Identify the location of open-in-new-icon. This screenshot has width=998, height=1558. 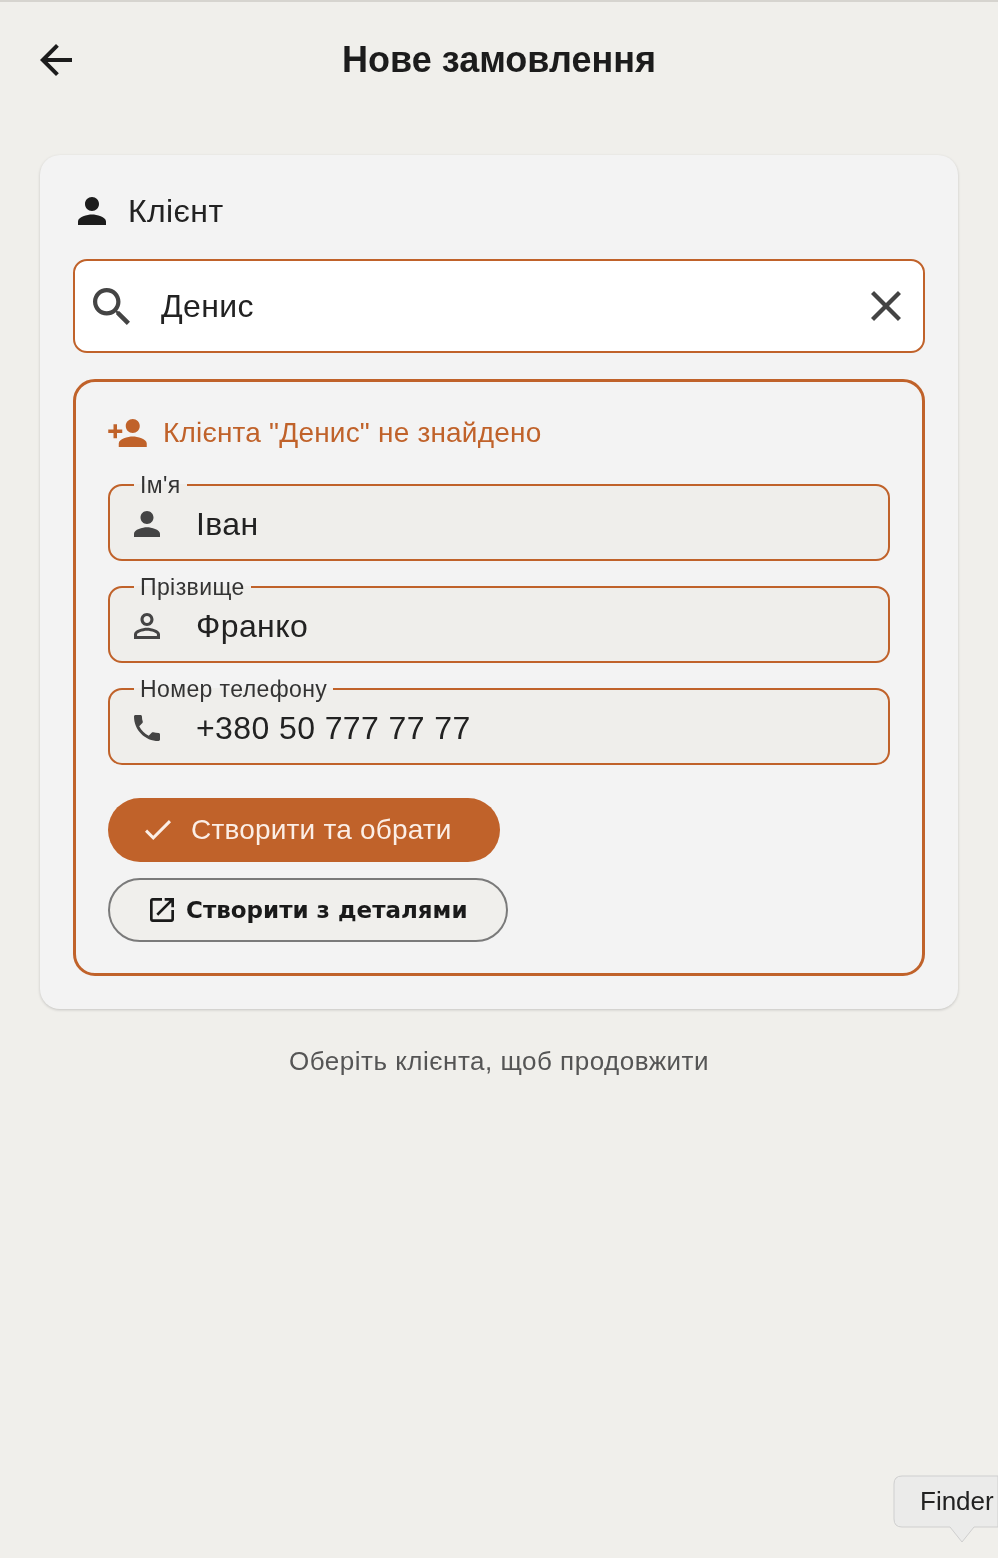
(162, 910).